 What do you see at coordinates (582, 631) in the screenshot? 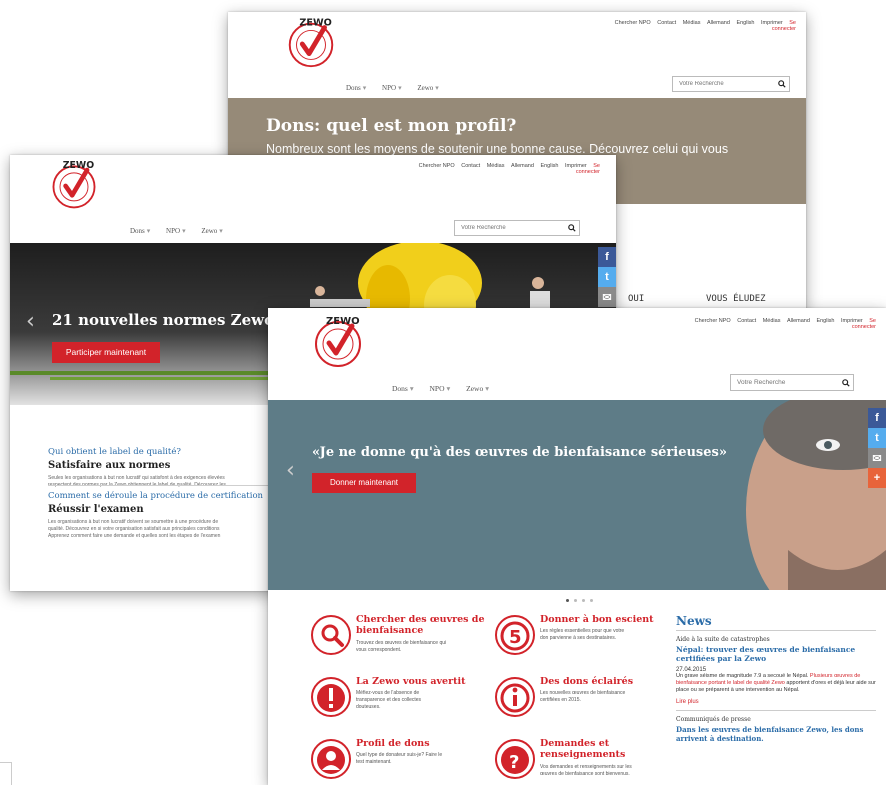
I see `feature-desc: Les règles essentielles pour que votre` at bounding box center [582, 631].